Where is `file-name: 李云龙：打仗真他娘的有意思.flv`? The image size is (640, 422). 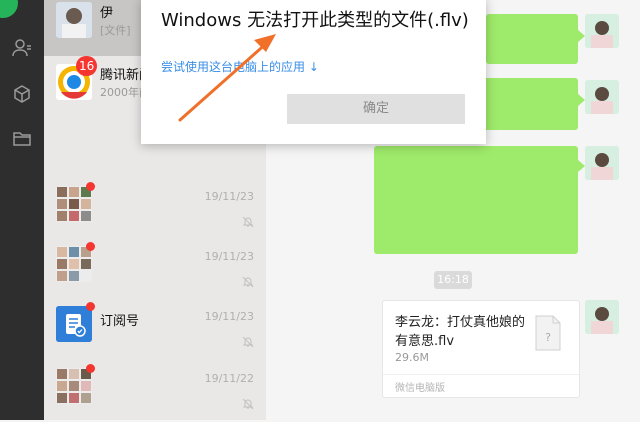
file-name: 李云龙：打仗真他娘的有意思.flv is located at coordinates (460, 332).